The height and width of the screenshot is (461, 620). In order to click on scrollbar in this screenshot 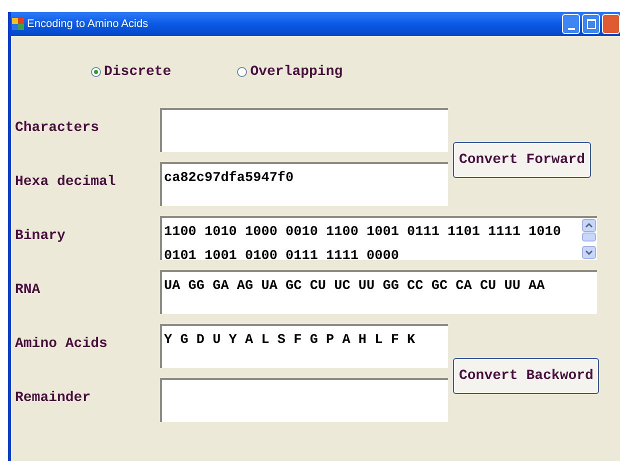, I will do `click(589, 239)`.